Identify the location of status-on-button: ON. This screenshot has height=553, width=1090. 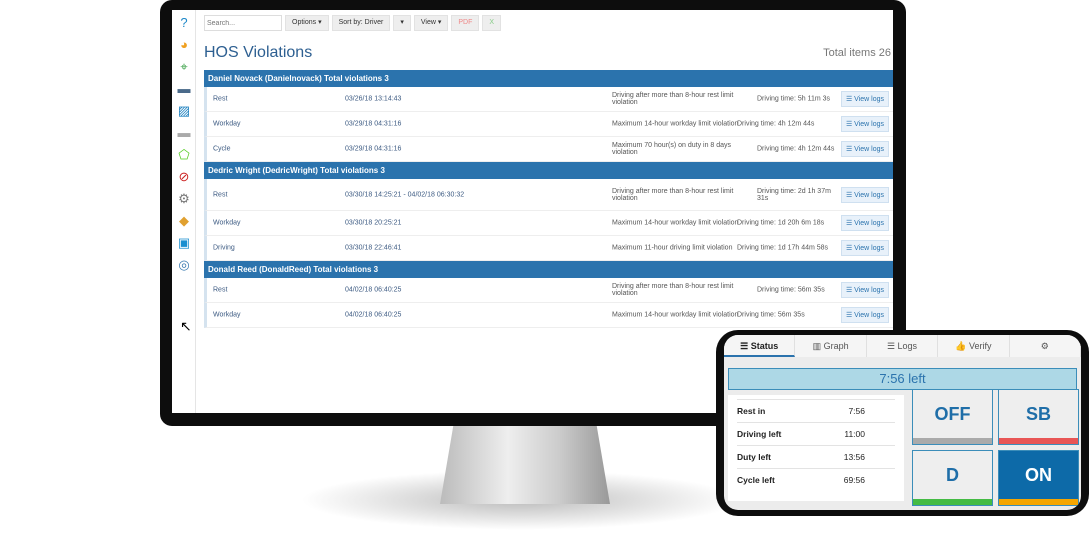
(1038, 478).